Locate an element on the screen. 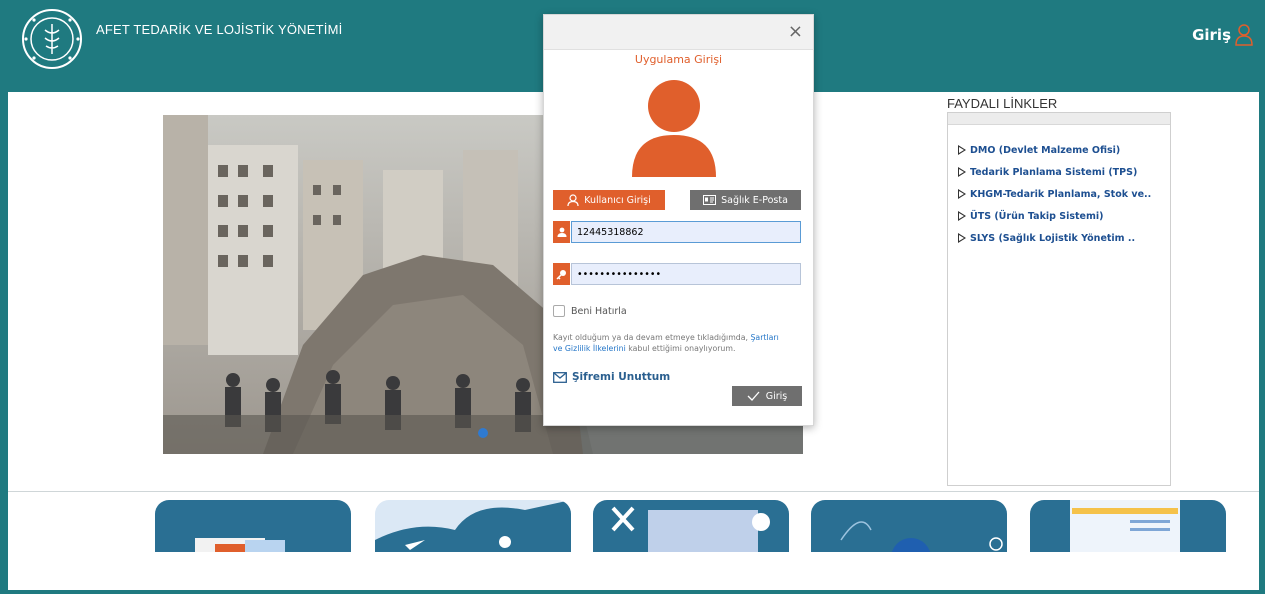 Image resolution: width=1265 pixels, height=594 pixels. close-icon: × is located at coordinates (795, 31).